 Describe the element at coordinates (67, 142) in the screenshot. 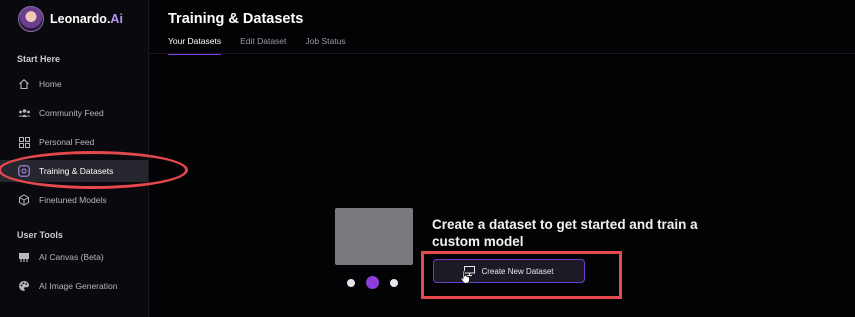

I see `sidebar-item-label: Personal Feed` at that location.